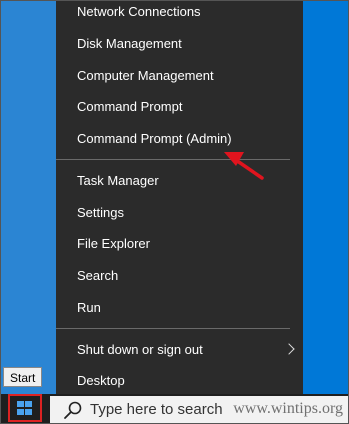  Describe the element at coordinates (179, 308) in the screenshot. I see `menu-item-run: Run` at that location.